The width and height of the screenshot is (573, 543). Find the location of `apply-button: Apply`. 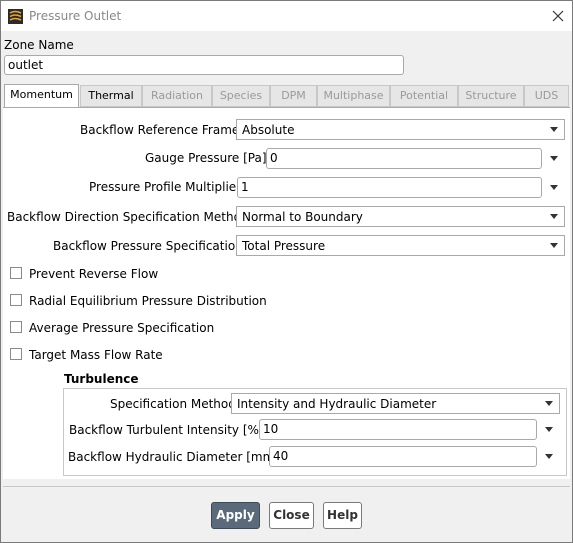

apply-button: Apply is located at coordinates (235, 515).